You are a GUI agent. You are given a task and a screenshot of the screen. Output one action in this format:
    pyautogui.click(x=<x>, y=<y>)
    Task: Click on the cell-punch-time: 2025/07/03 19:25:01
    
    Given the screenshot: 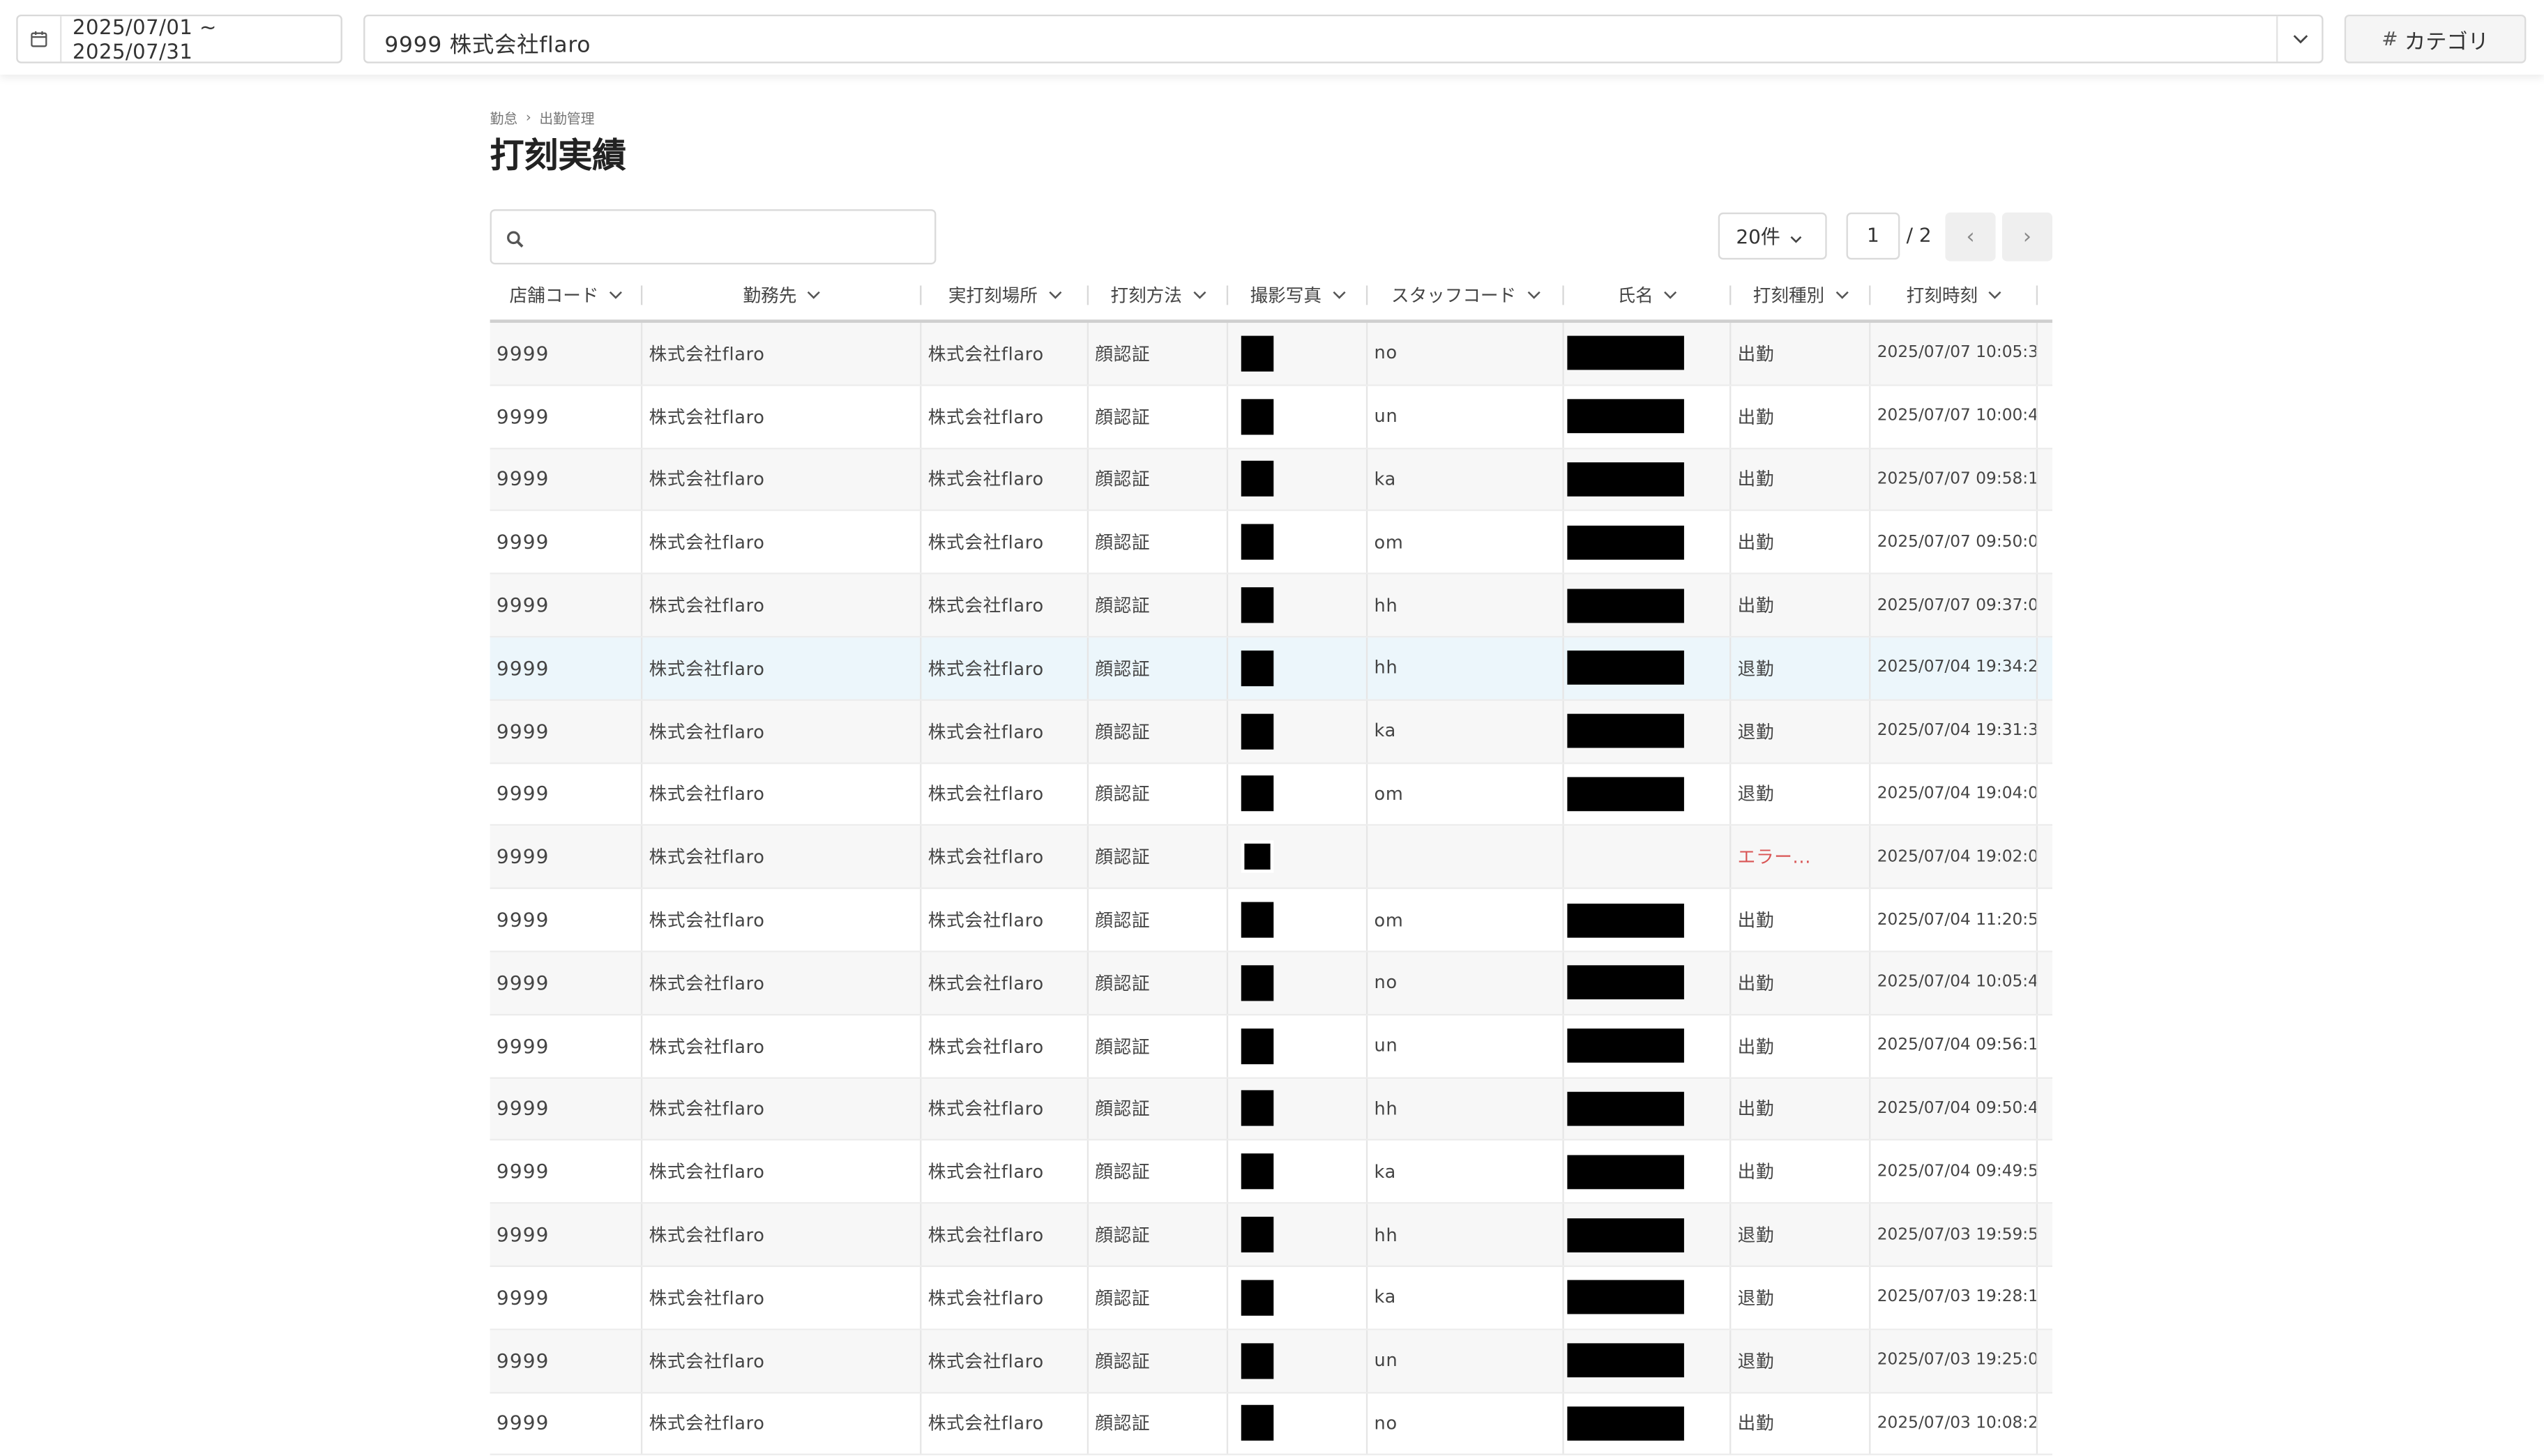 What is the action you would take?
    pyautogui.click(x=1954, y=1361)
    